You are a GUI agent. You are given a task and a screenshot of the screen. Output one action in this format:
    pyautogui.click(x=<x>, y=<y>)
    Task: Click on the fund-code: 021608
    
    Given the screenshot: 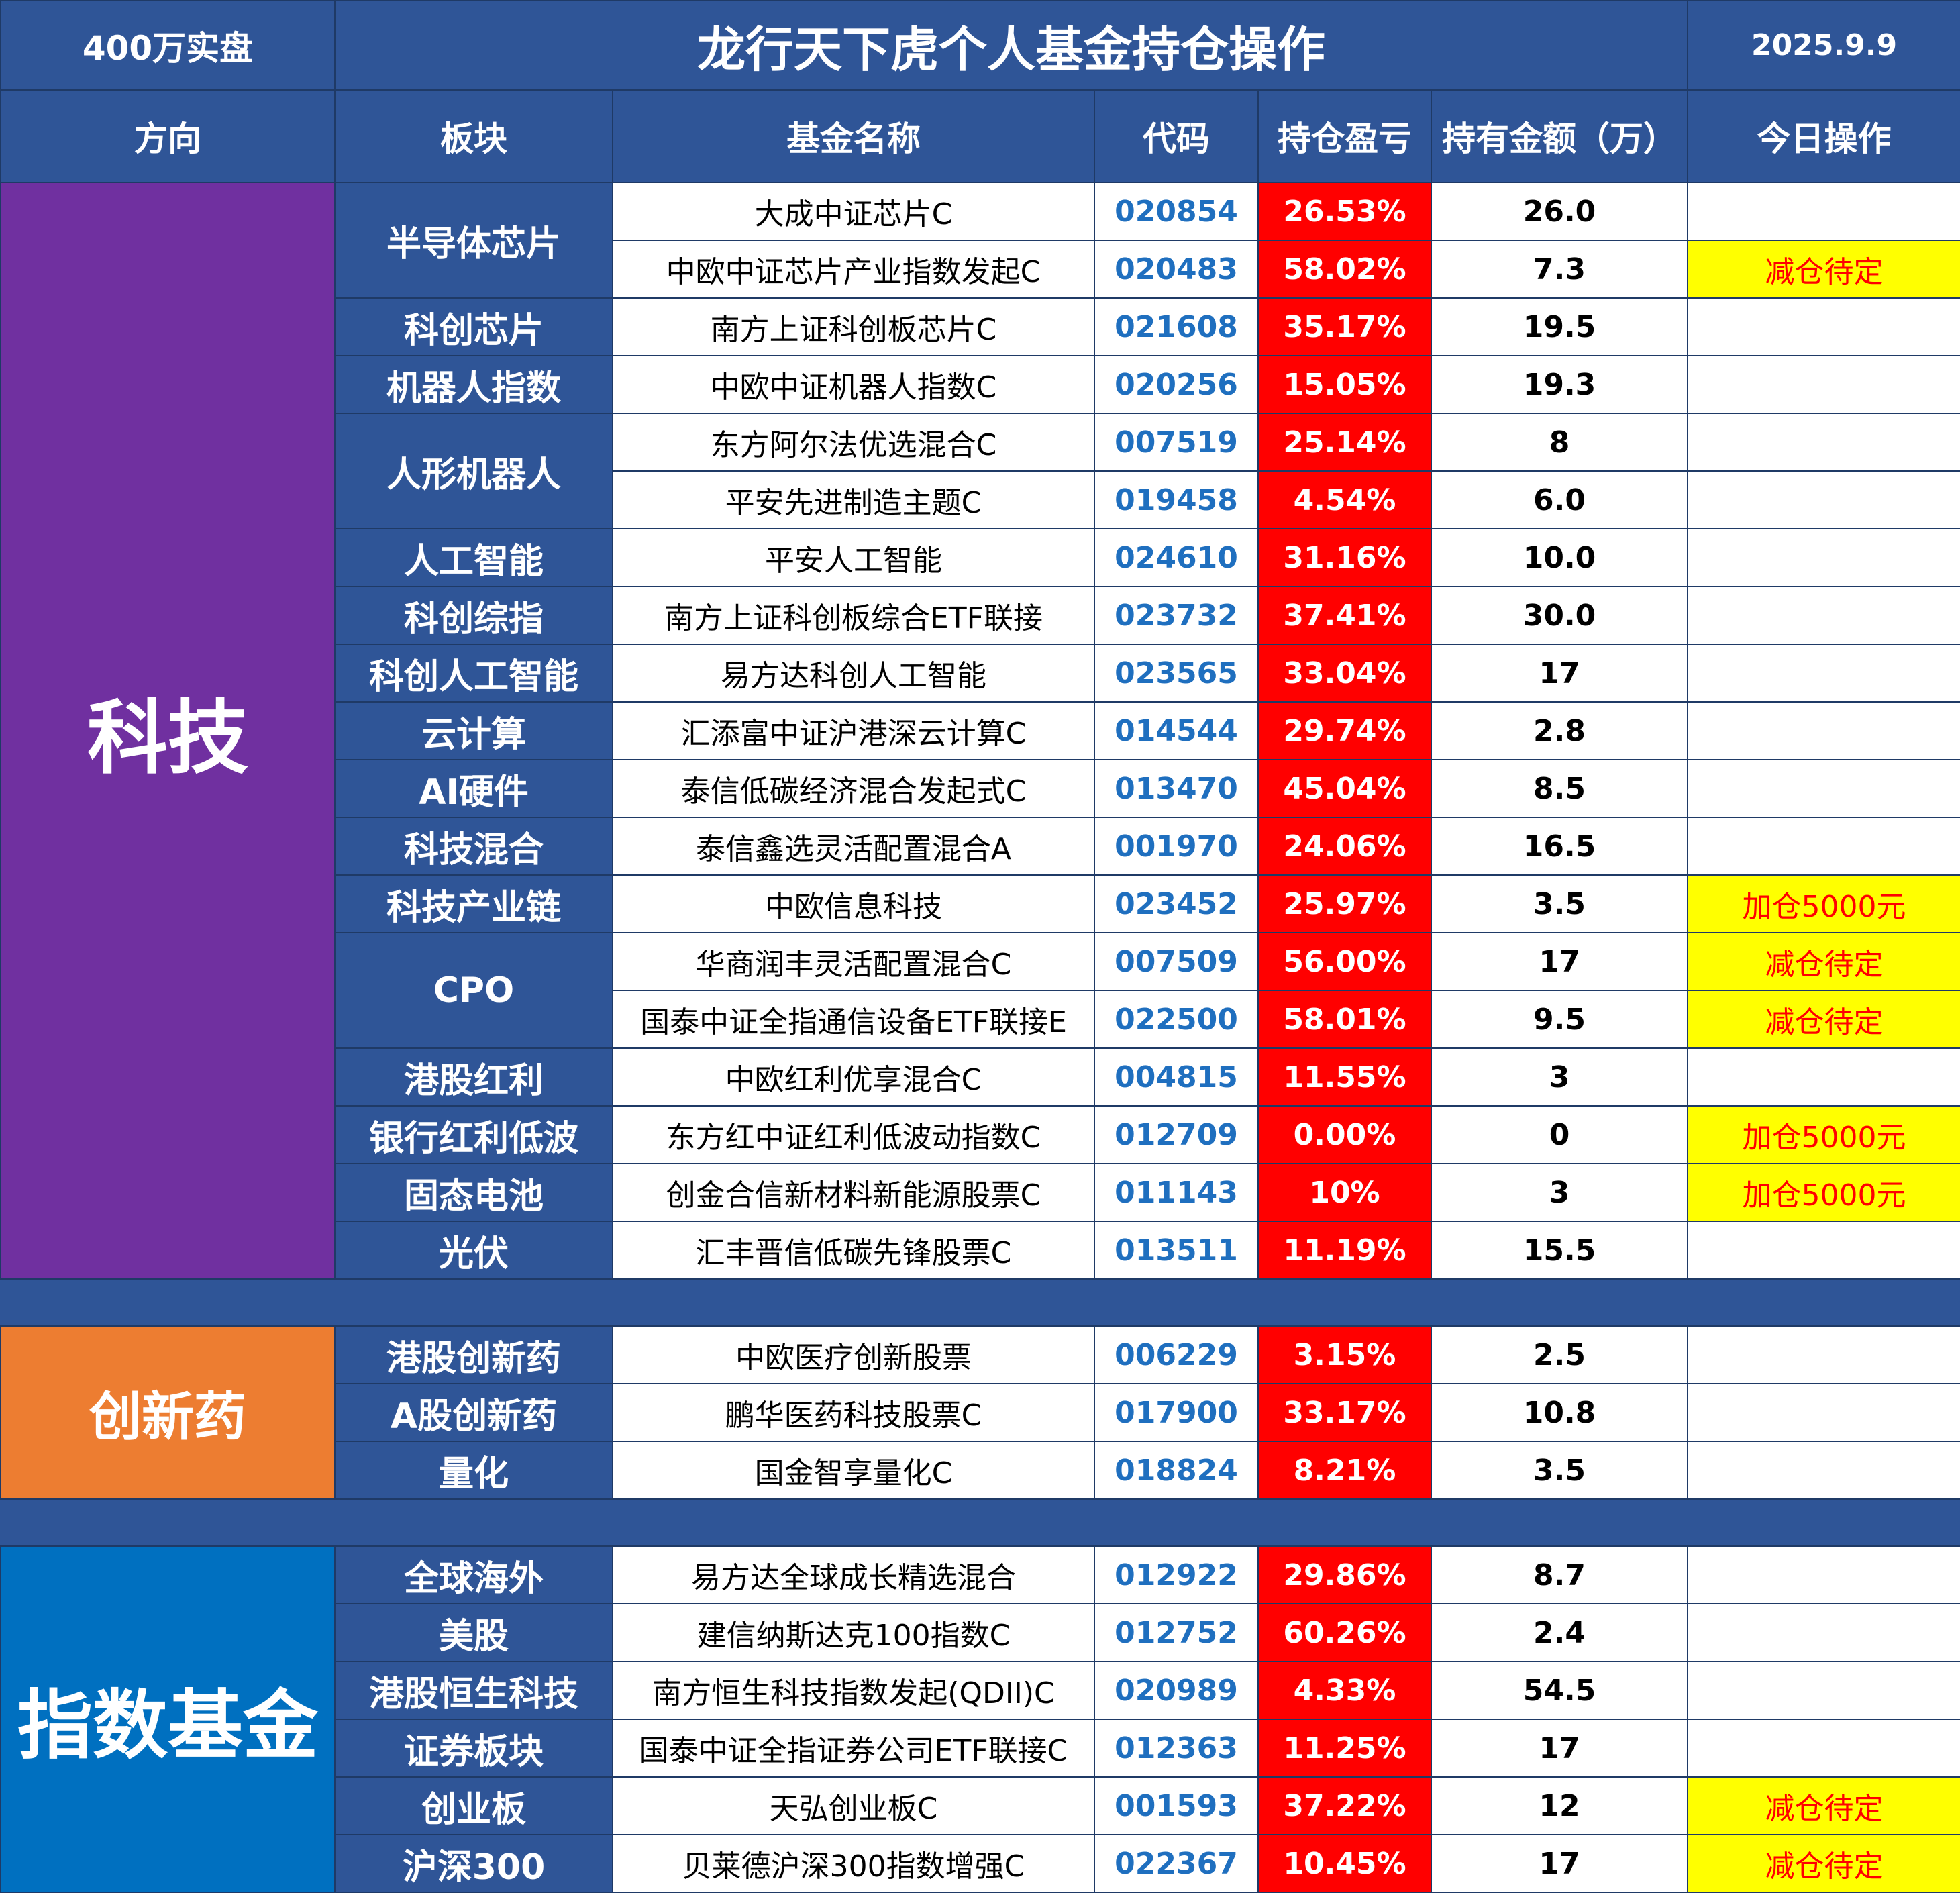 What is the action you would take?
    pyautogui.click(x=1176, y=326)
    